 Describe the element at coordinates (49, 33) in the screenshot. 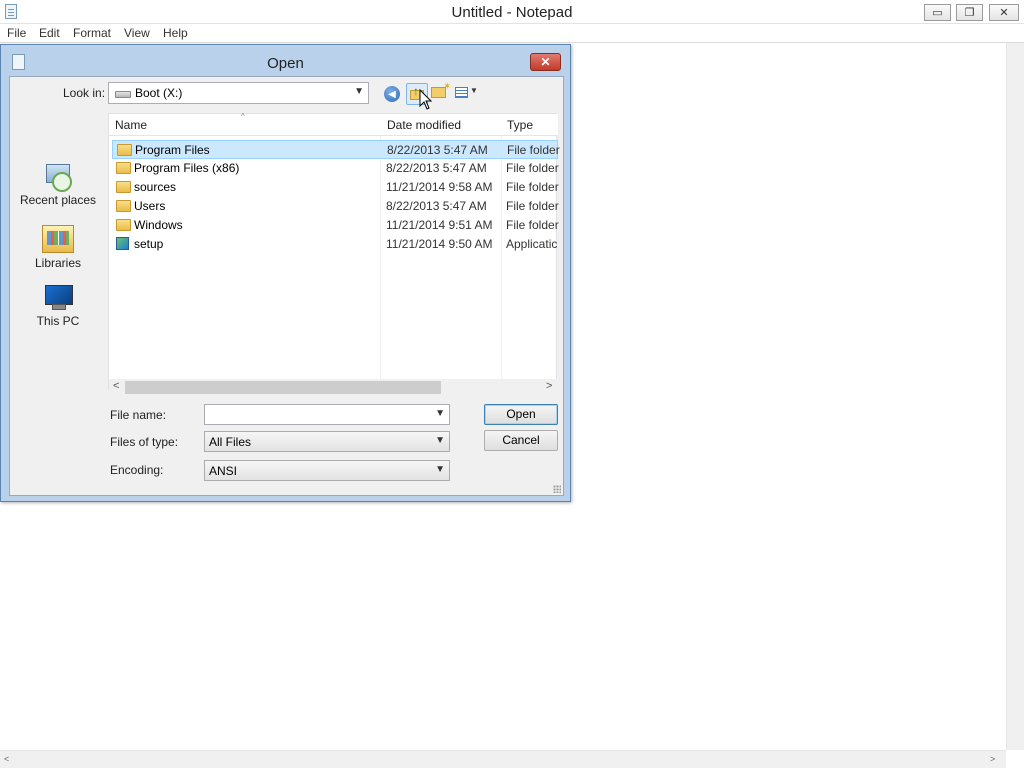

I see `menu-edit: Edit` at that location.